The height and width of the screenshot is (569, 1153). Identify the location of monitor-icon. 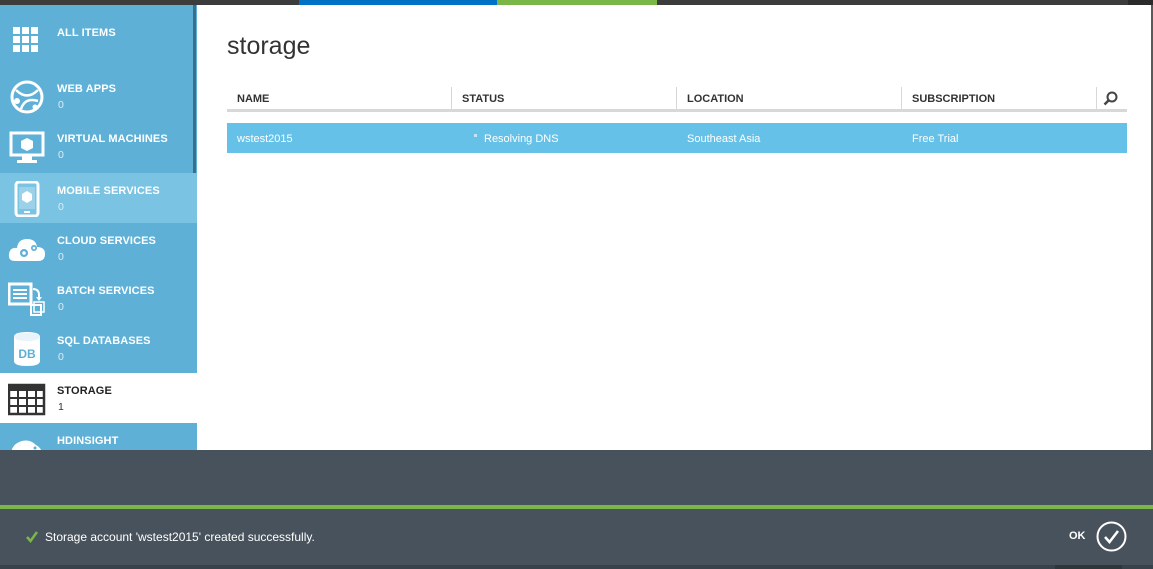
(27, 147).